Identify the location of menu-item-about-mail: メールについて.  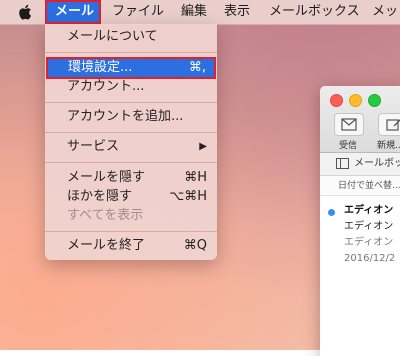
(131, 37).